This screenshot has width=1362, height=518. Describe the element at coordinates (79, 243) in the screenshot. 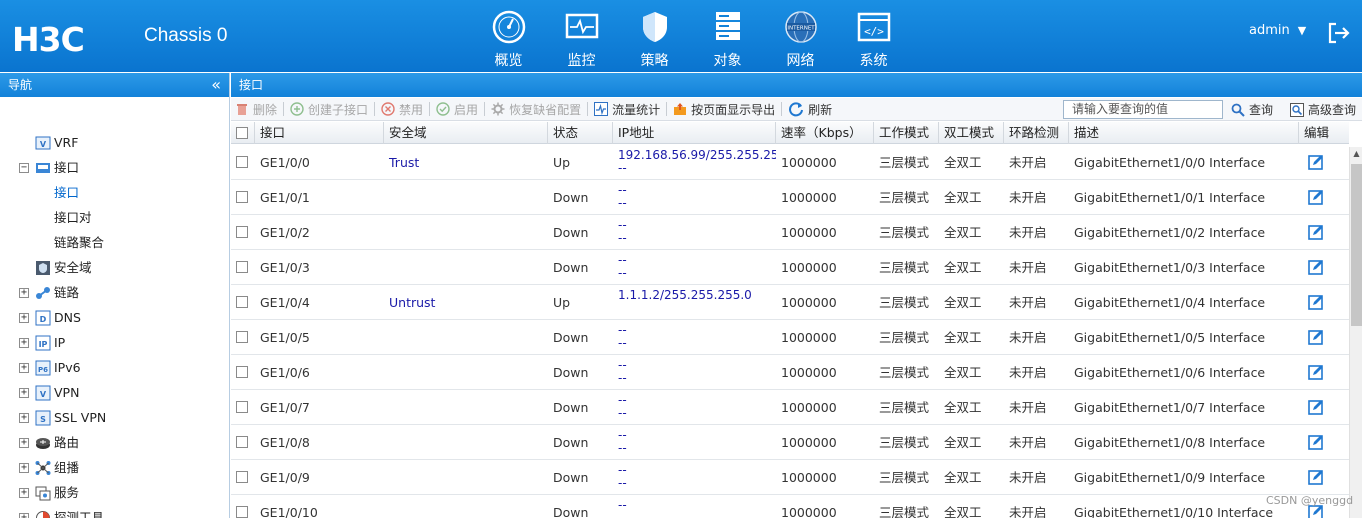

I see `sidebar-item-link-aggregation: 链路聚合` at that location.